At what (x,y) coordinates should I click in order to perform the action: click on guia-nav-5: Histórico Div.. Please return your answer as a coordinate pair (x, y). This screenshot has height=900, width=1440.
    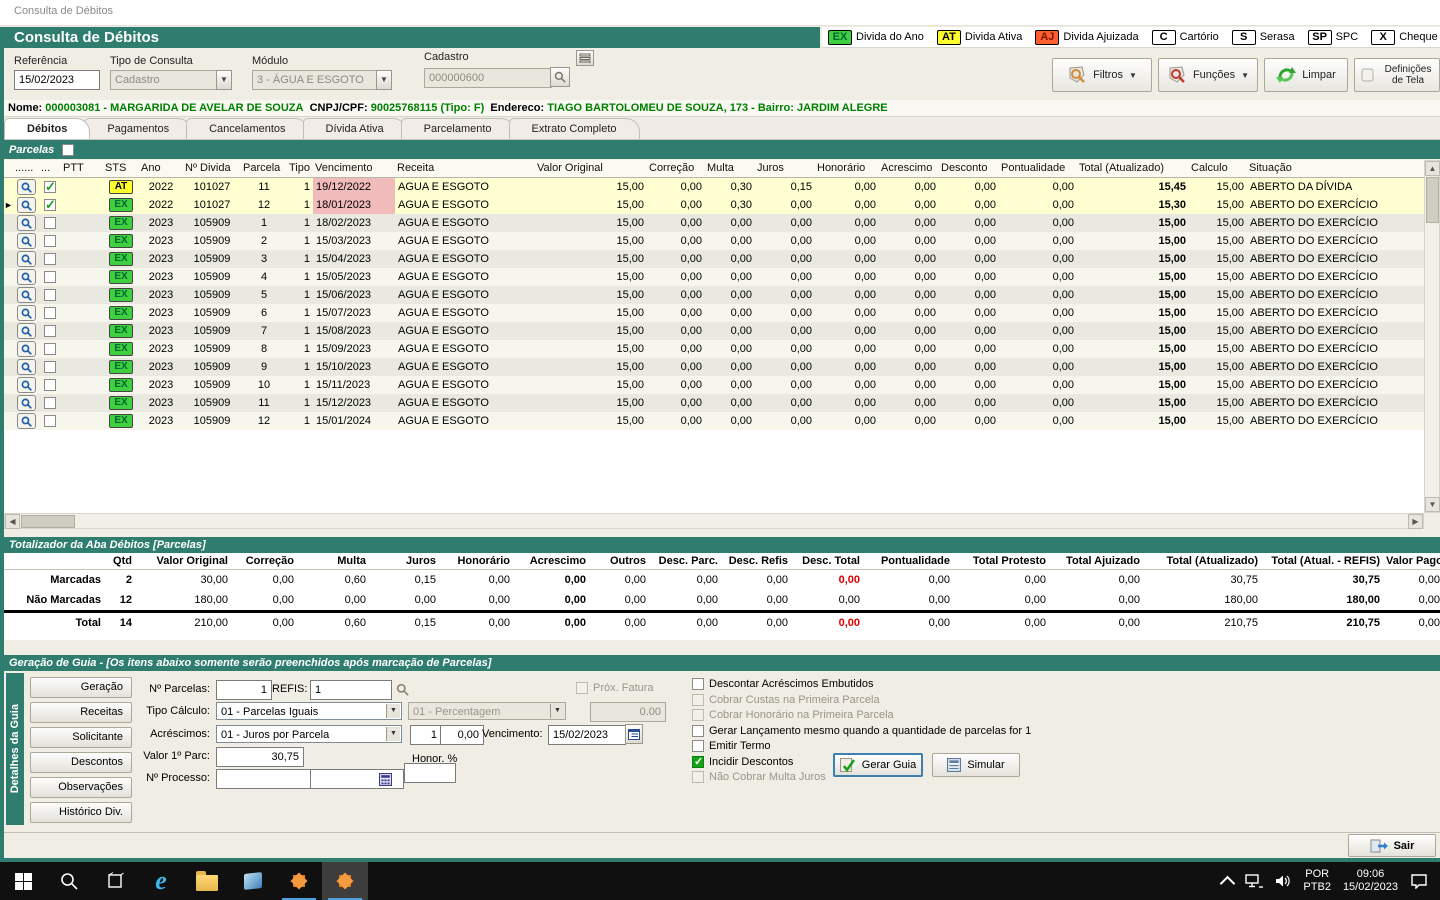
    Looking at the image, I should click on (81, 812).